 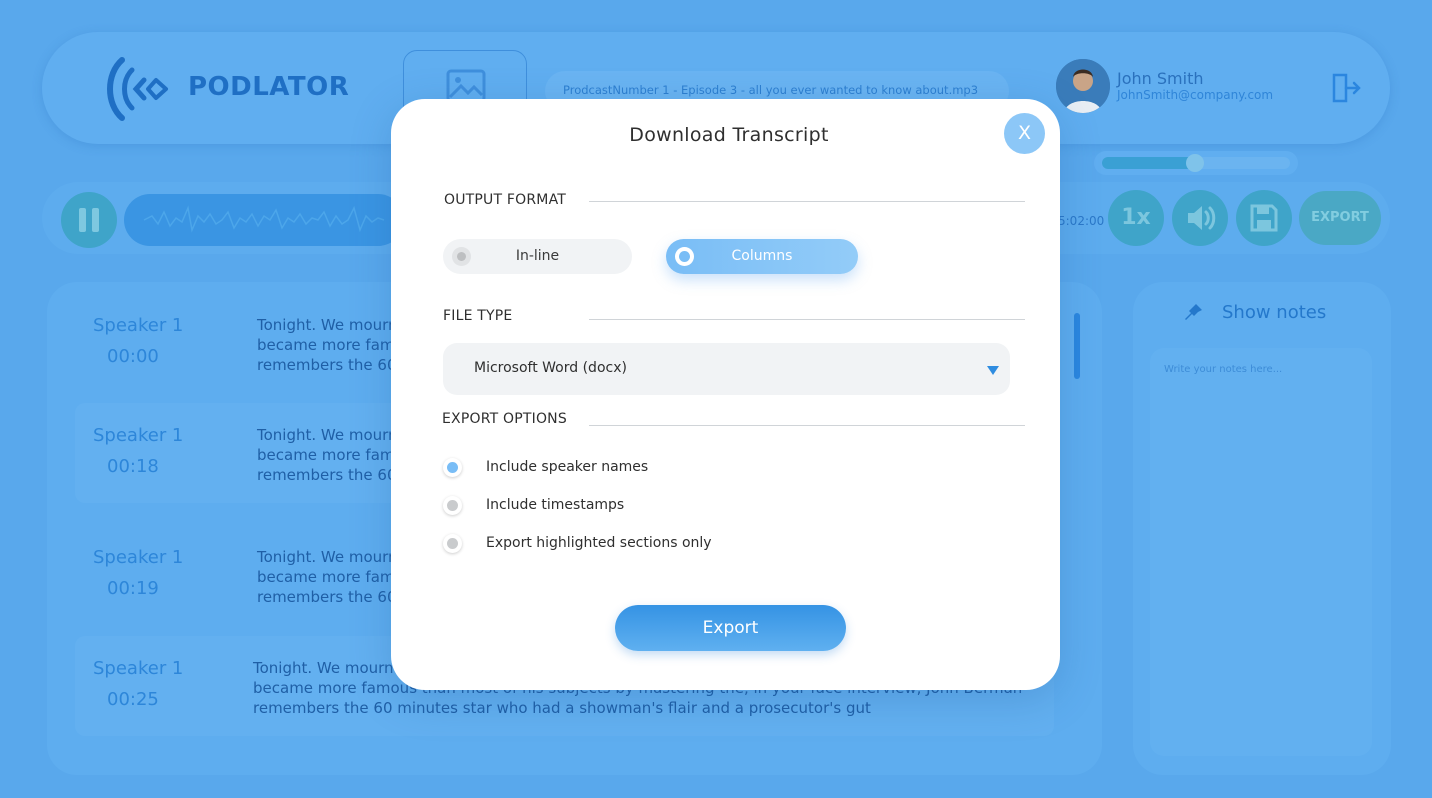 What do you see at coordinates (1195, 95) in the screenshot?
I see `user-email: JohnSmith@company.com` at bounding box center [1195, 95].